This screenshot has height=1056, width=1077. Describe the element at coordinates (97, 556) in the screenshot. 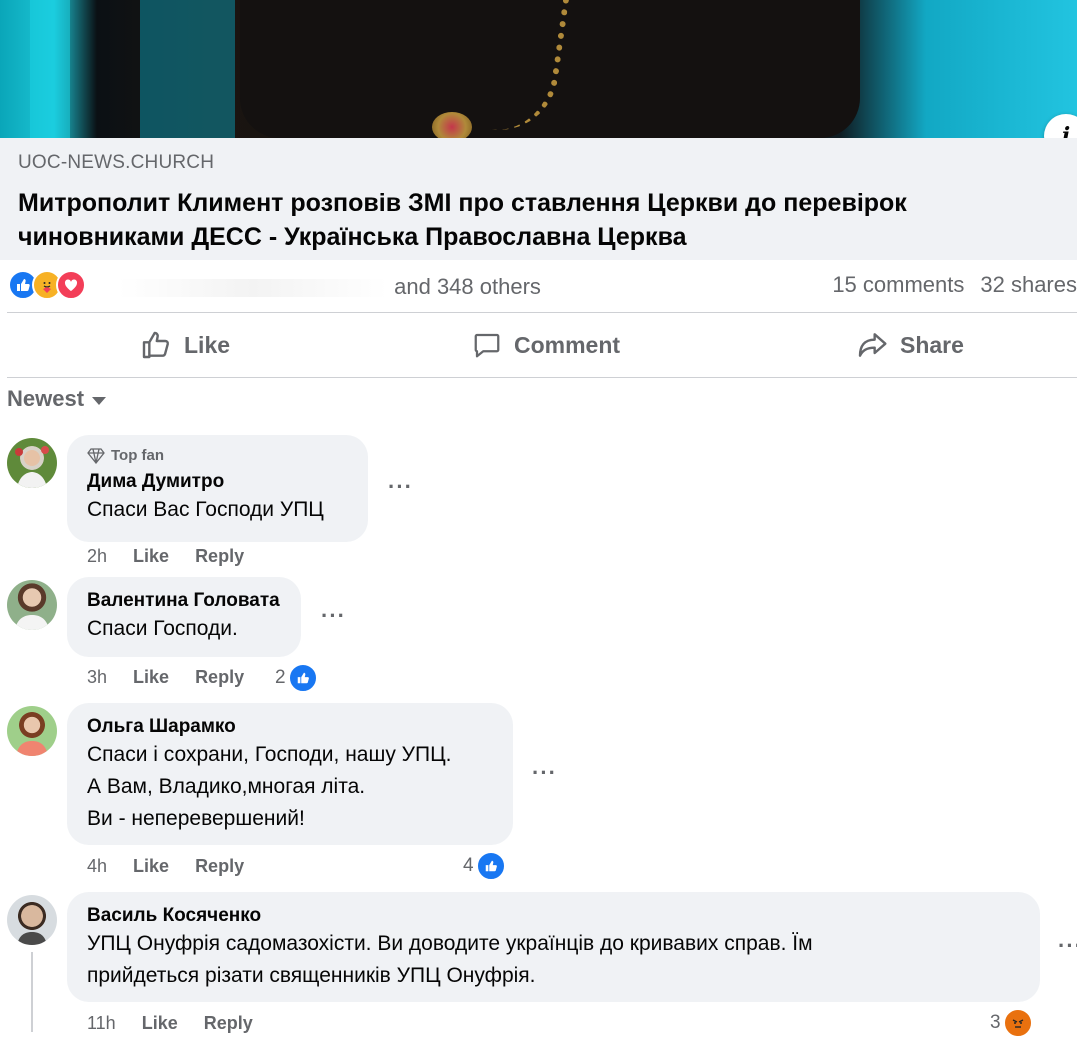

I see `comment-time: 2h` at that location.